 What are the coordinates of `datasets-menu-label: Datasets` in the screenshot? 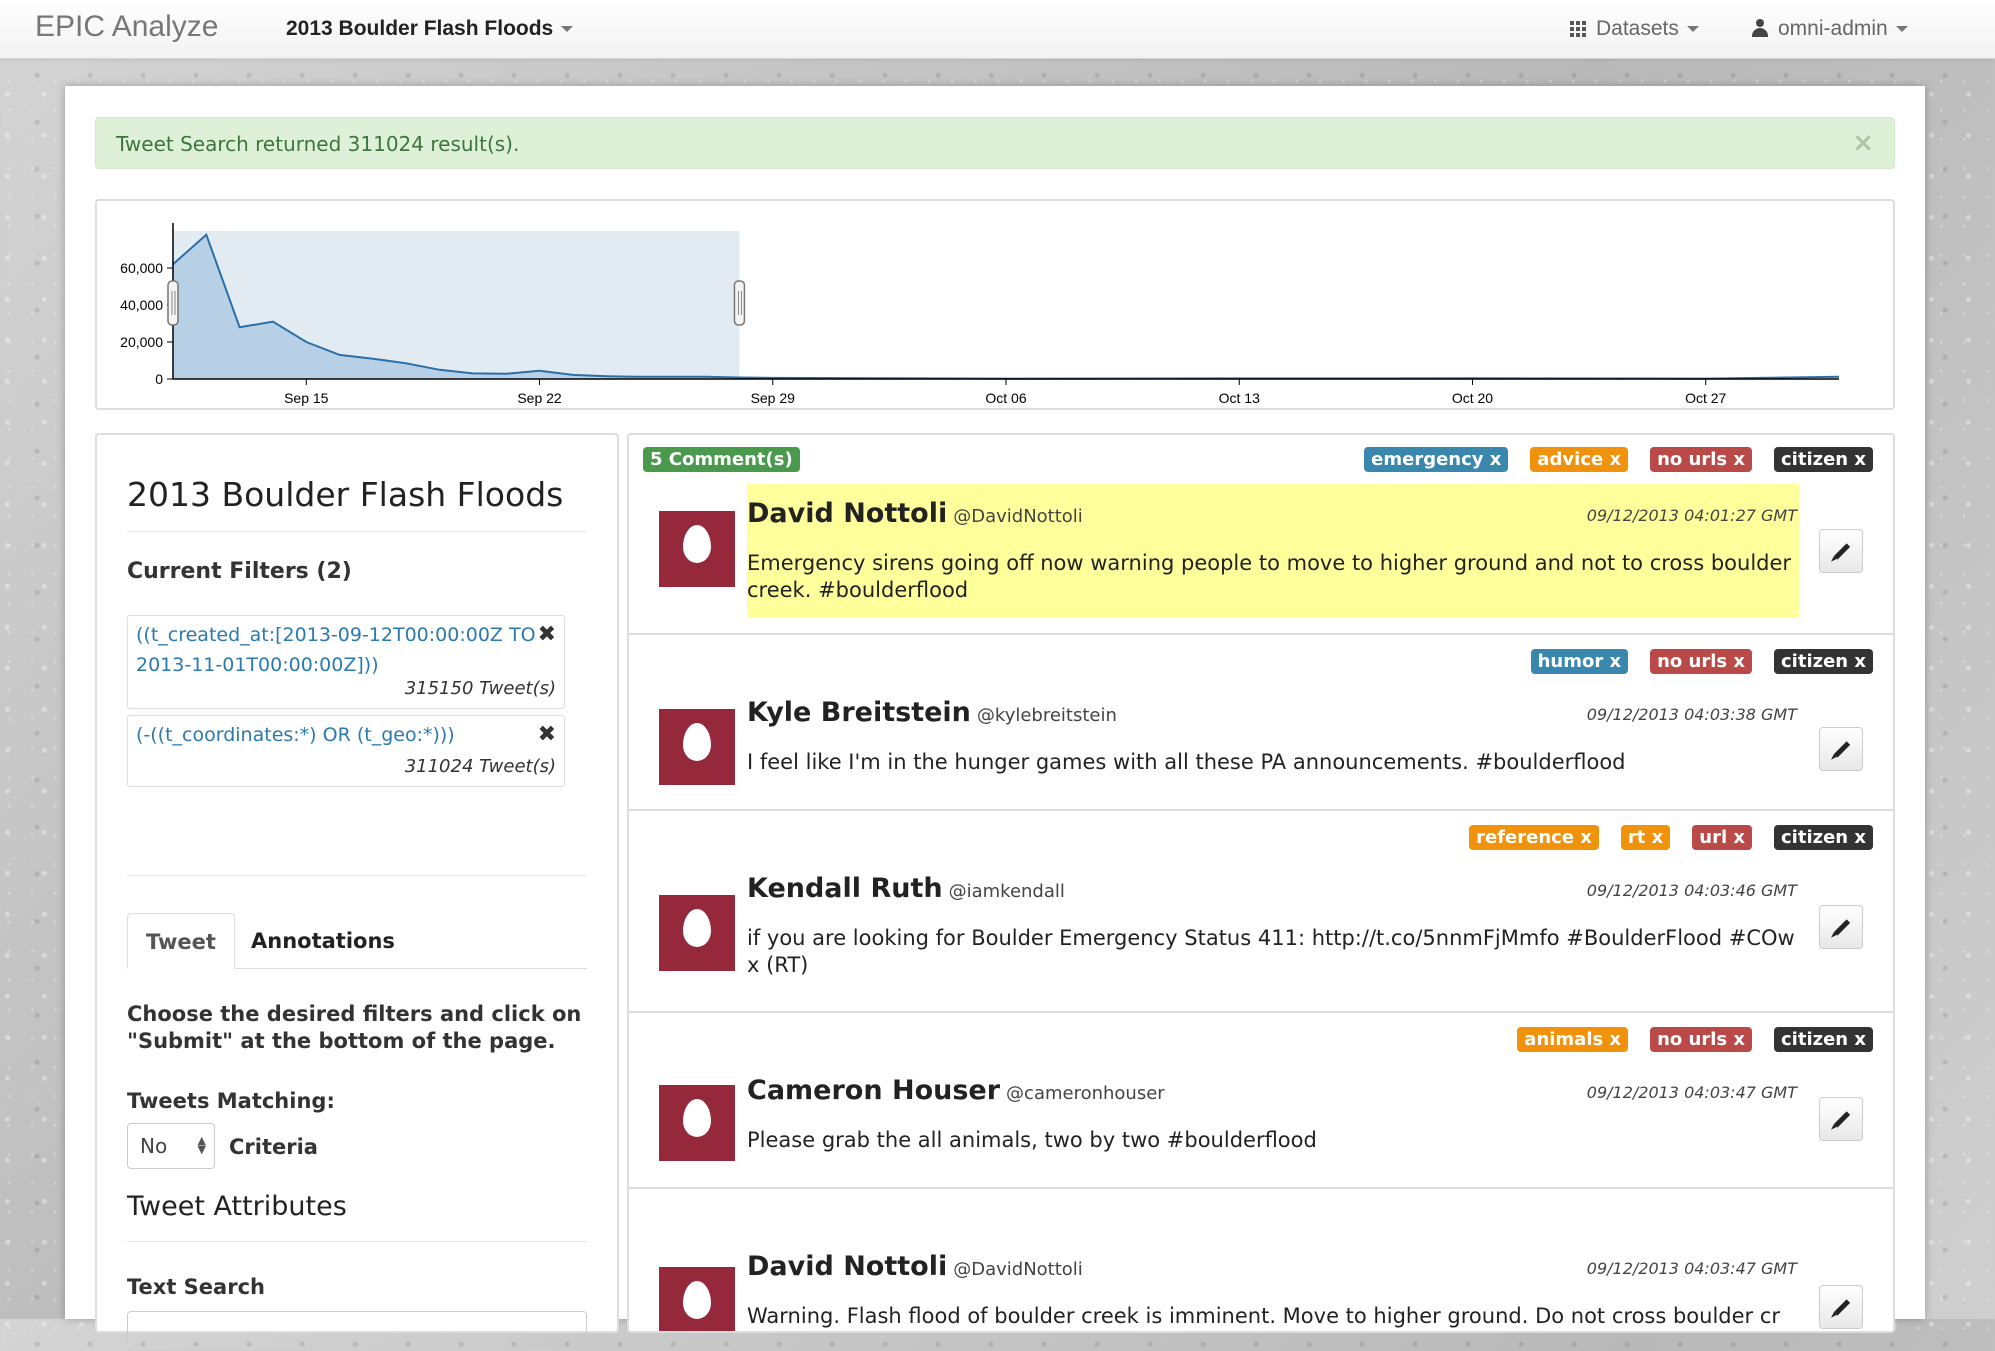 It's located at (1637, 28).